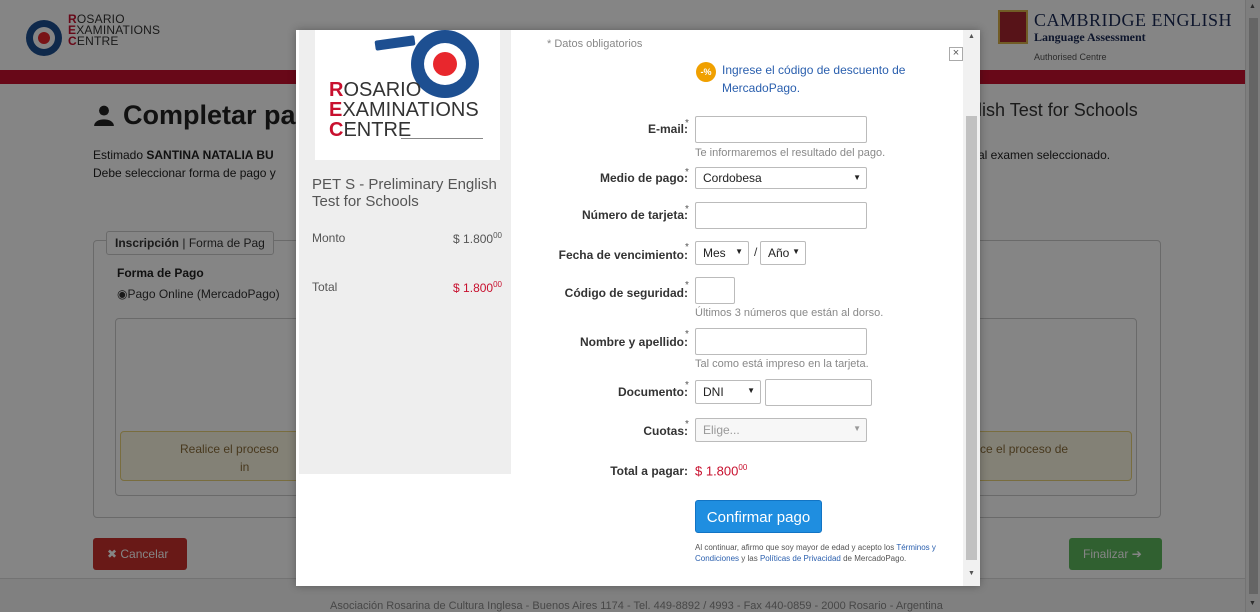  I want to click on monto-value: $ 1.80000, so click(477, 238).